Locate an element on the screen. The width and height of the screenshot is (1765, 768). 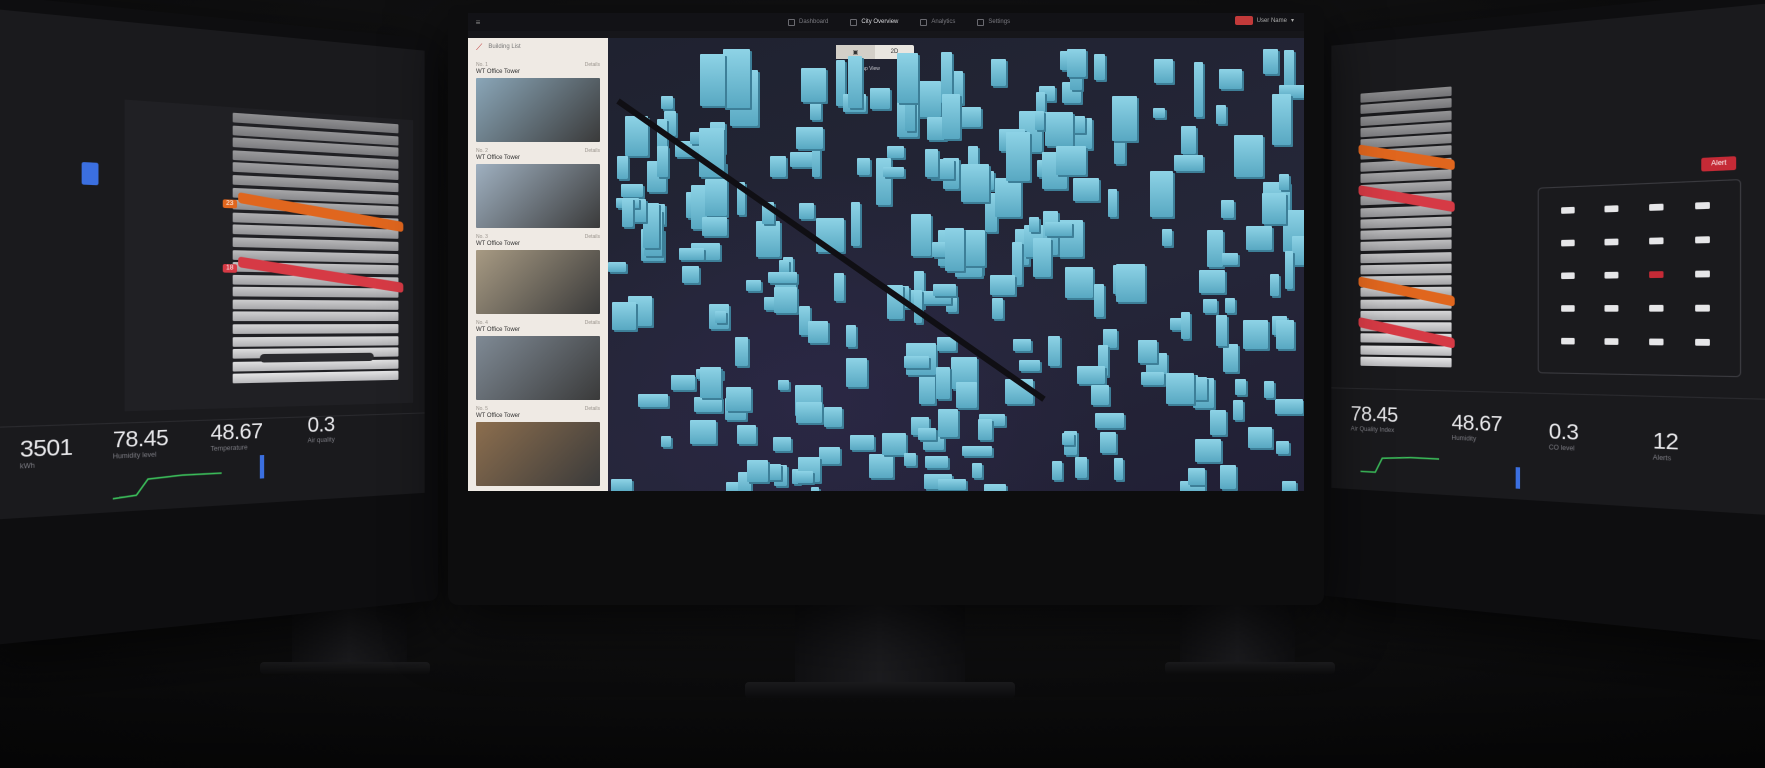
building-card: No. 1 Details WT Office Tower is located at coordinates (538, 102).